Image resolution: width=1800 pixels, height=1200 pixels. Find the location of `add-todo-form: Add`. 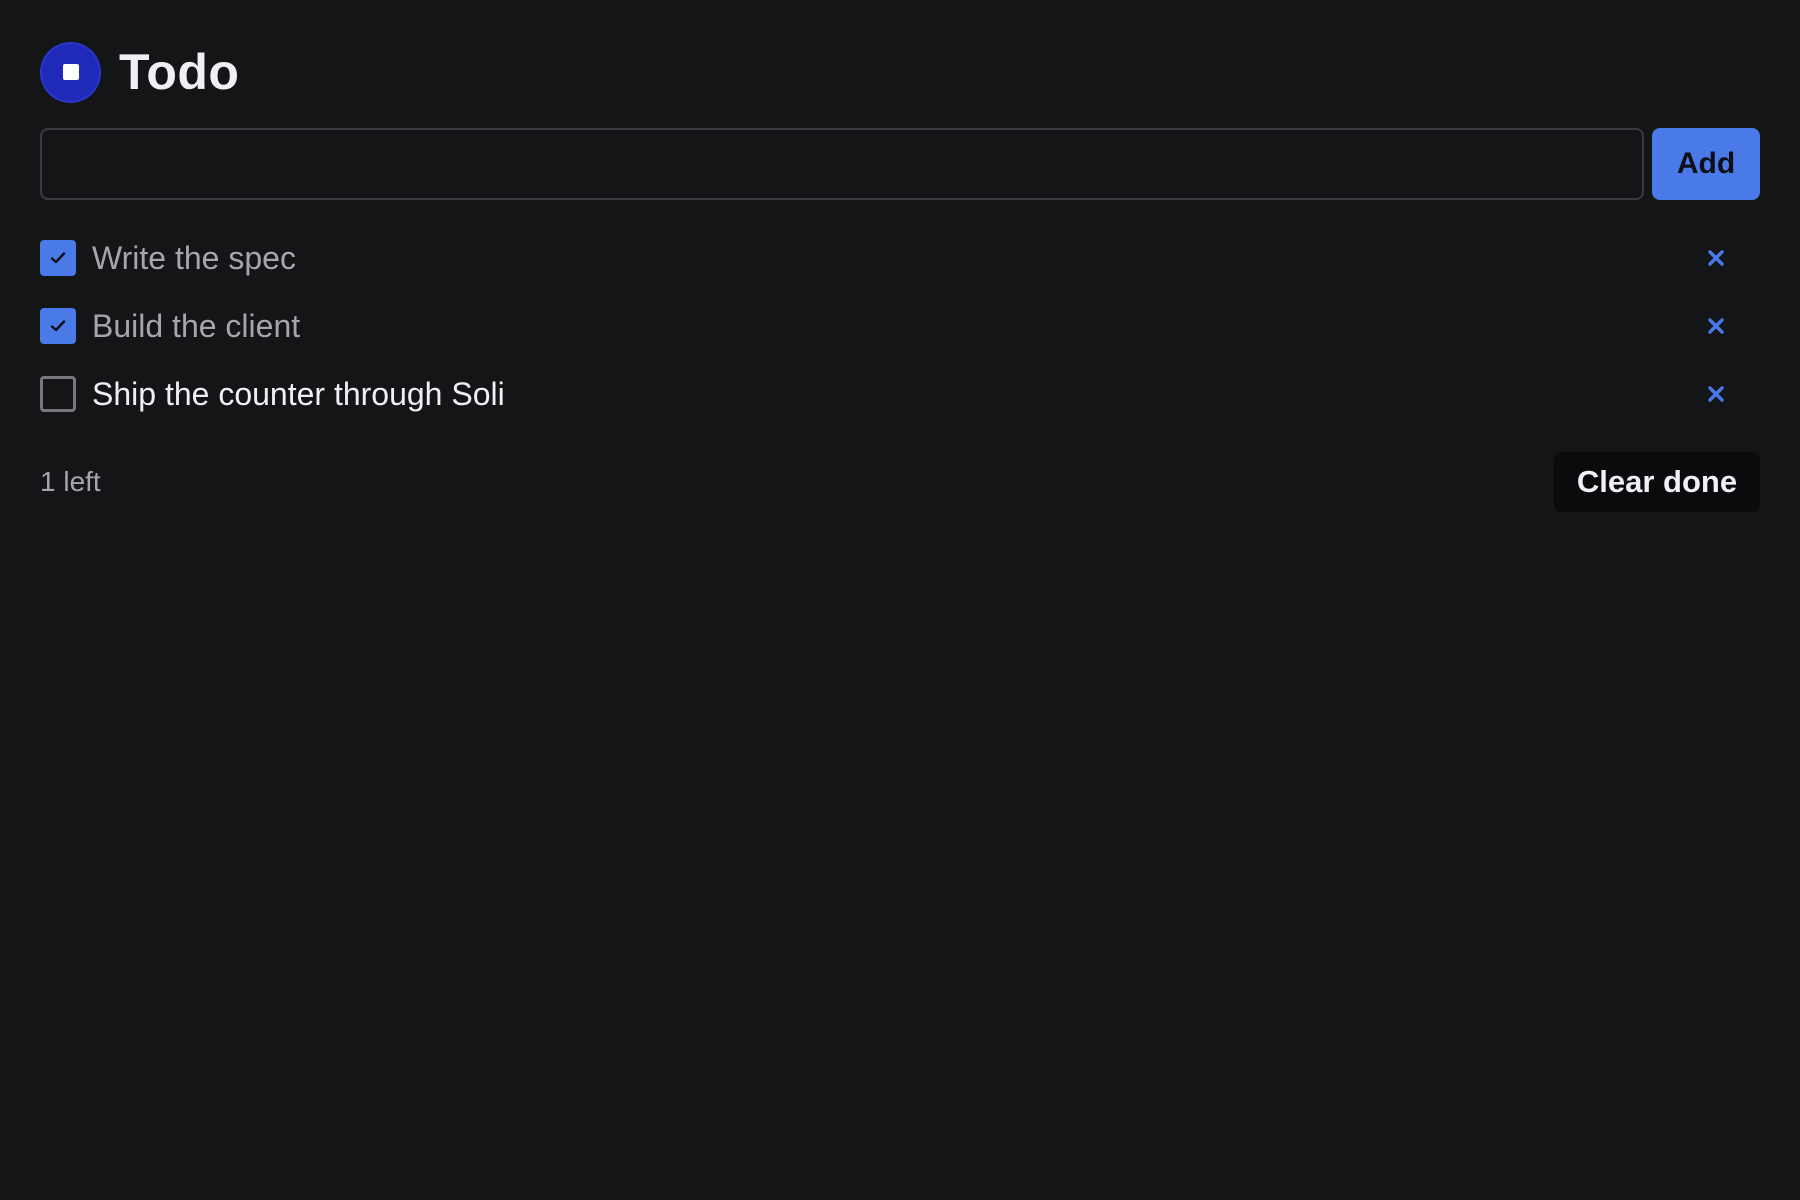

add-todo-form: Add is located at coordinates (900, 164).